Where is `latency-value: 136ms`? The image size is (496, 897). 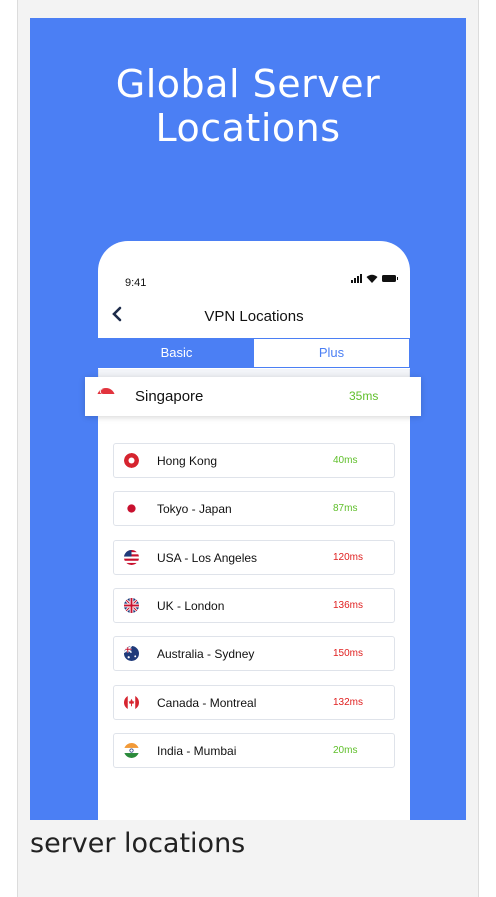
latency-value: 136ms is located at coordinates (348, 605).